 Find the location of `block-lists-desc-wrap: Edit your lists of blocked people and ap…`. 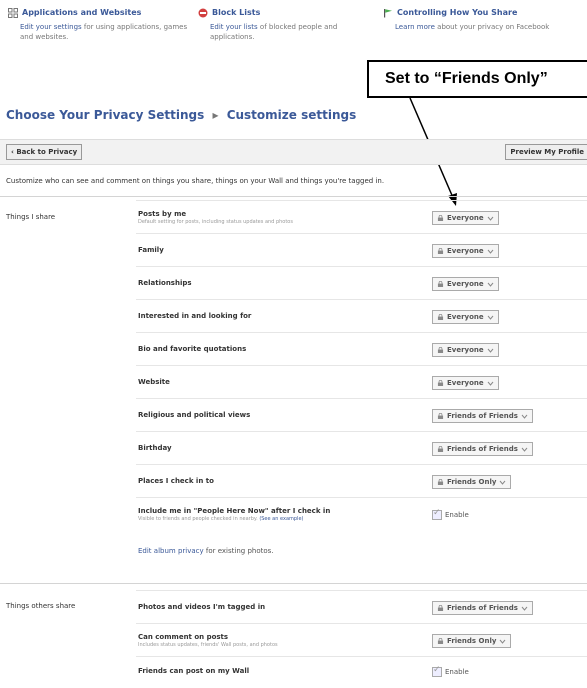

block-lists-desc-wrap: Edit your lists of blocked people and ap… is located at coordinates (285, 32).